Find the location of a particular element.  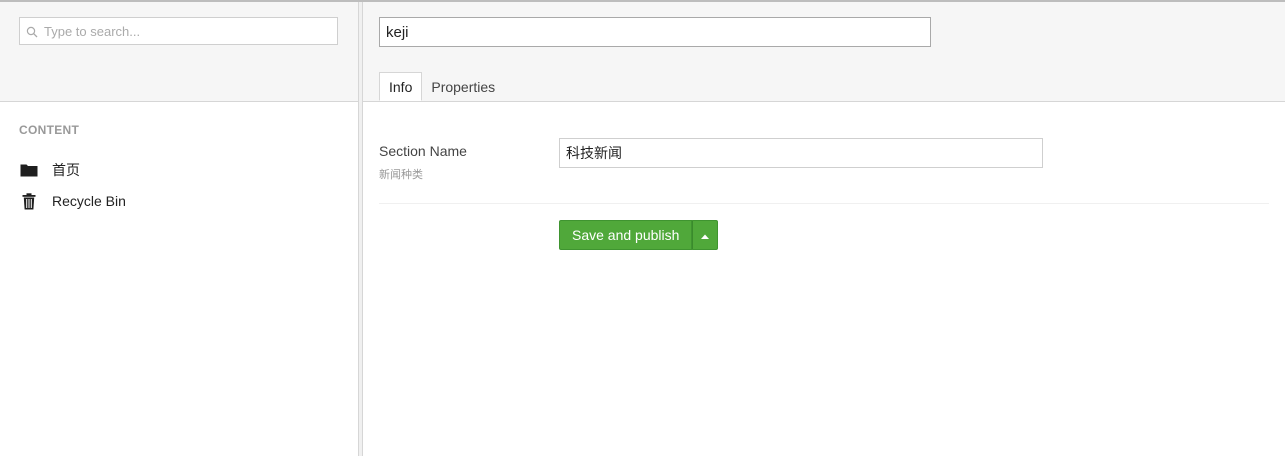

section-name-description: 新闻种类 is located at coordinates (401, 175).